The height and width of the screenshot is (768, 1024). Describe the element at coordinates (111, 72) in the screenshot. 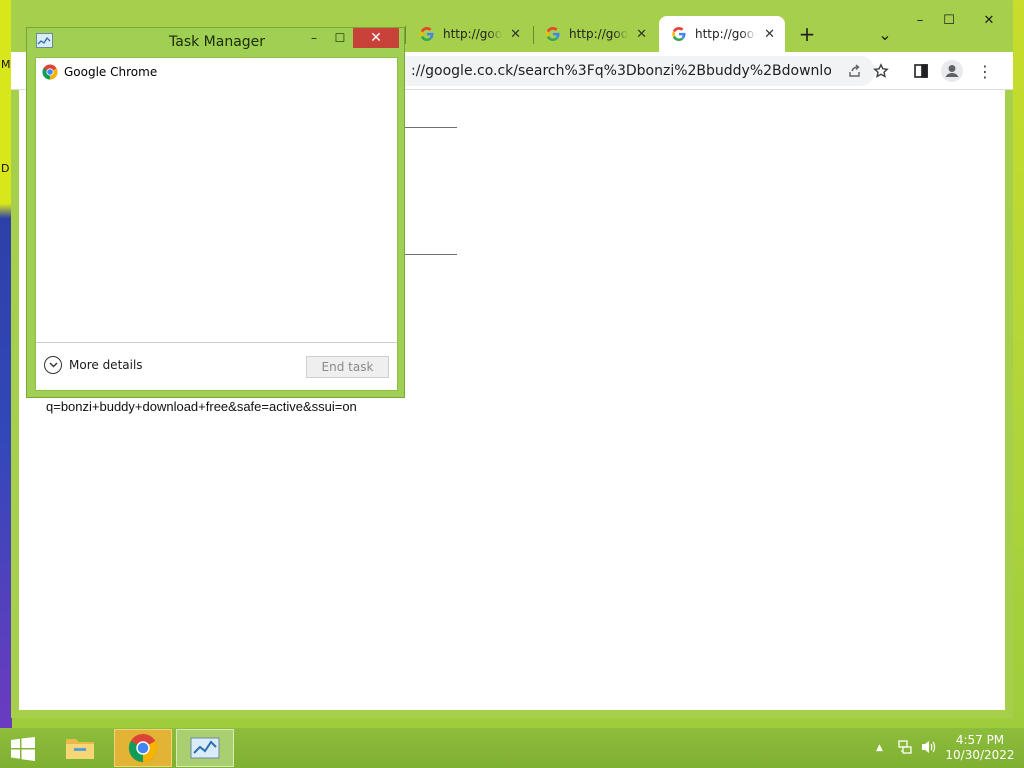

I see `process-name: Google Chrome` at that location.